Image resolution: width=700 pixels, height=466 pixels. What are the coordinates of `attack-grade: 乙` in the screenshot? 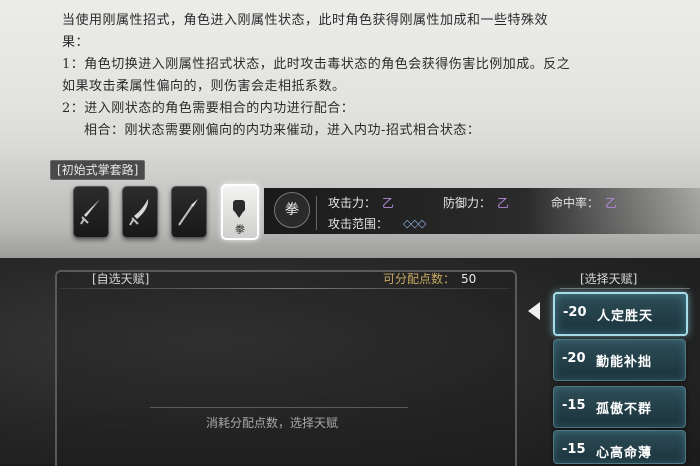 It's located at (388, 203).